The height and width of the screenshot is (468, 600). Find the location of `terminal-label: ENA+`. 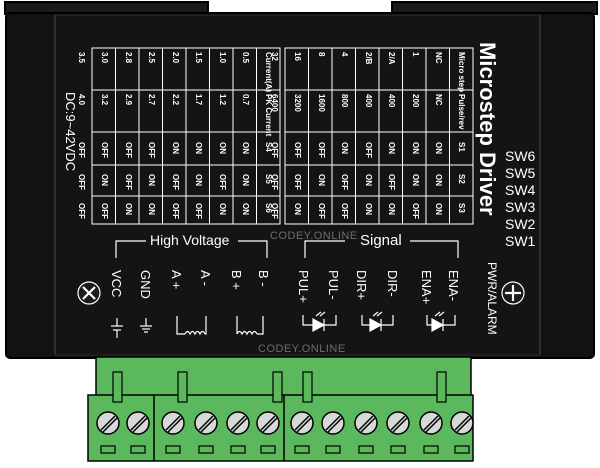

terminal-label: ENA+ is located at coordinates (426, 287).